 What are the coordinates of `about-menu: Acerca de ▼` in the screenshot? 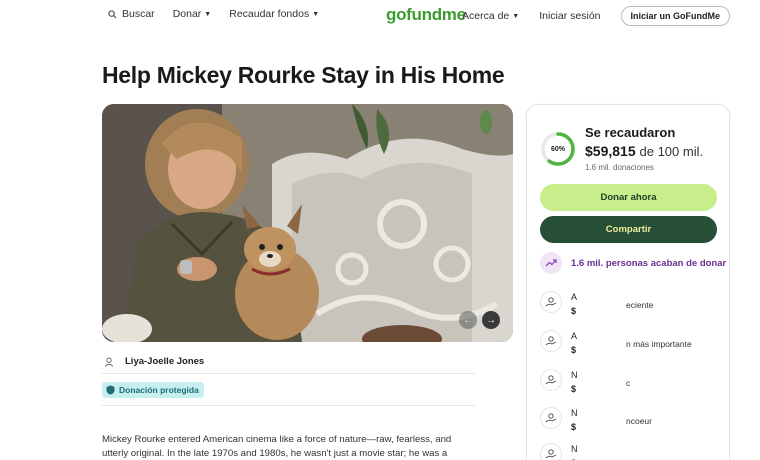 It's located at (490, 16).